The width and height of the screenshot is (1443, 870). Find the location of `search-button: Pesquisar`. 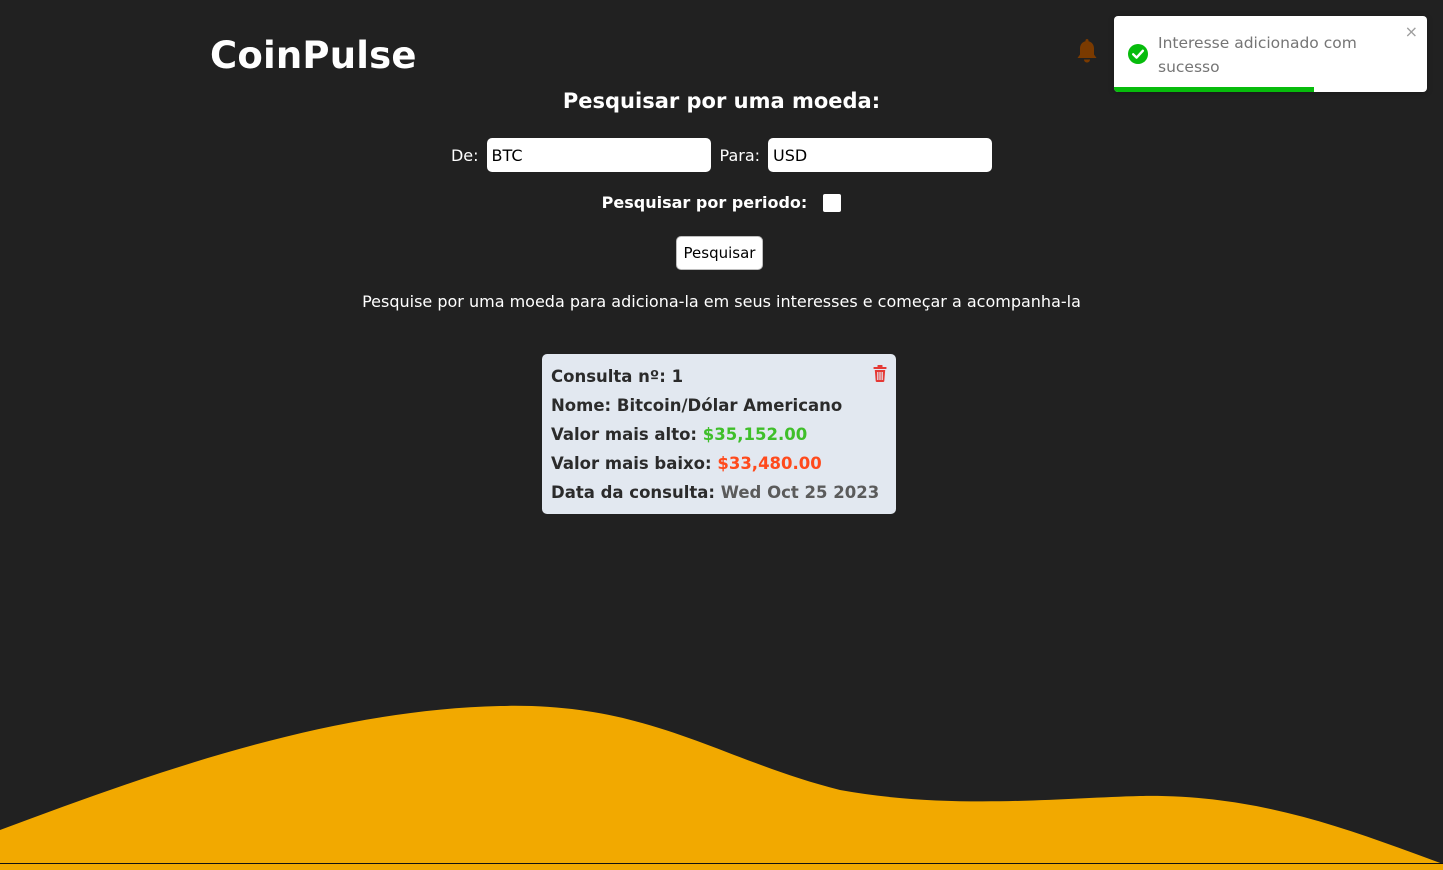

search-button: Pesquisar is located at coordinates (719, 253).